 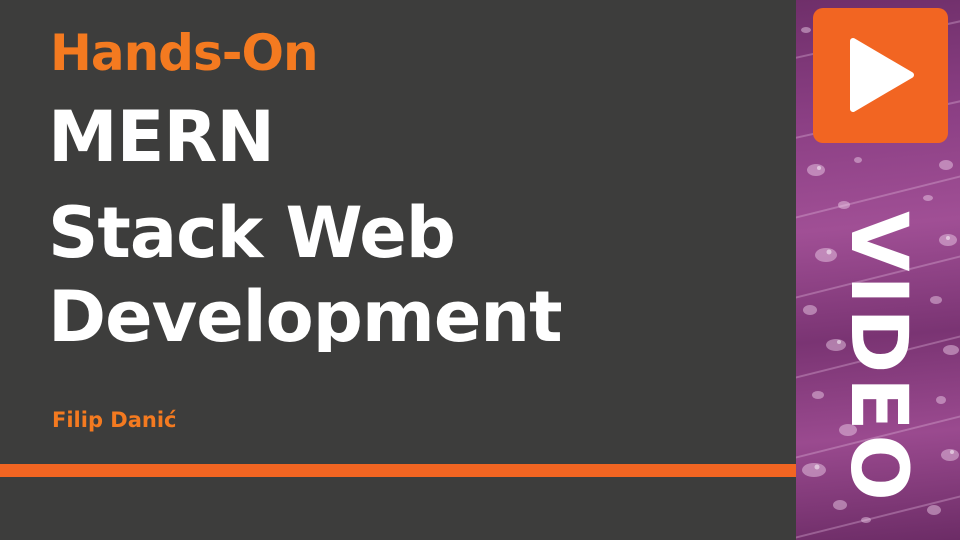 What do you see at coordinates (252, 233) in the screenshot?
I see `course-title-line-2: Stack Web` at bounding box center [252, 233].